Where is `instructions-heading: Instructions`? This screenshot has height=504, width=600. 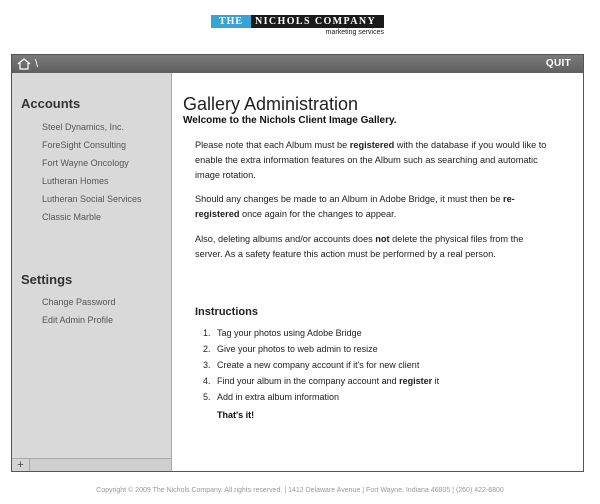 instructions-heading: Instructions is located at coordinates (226, 312).